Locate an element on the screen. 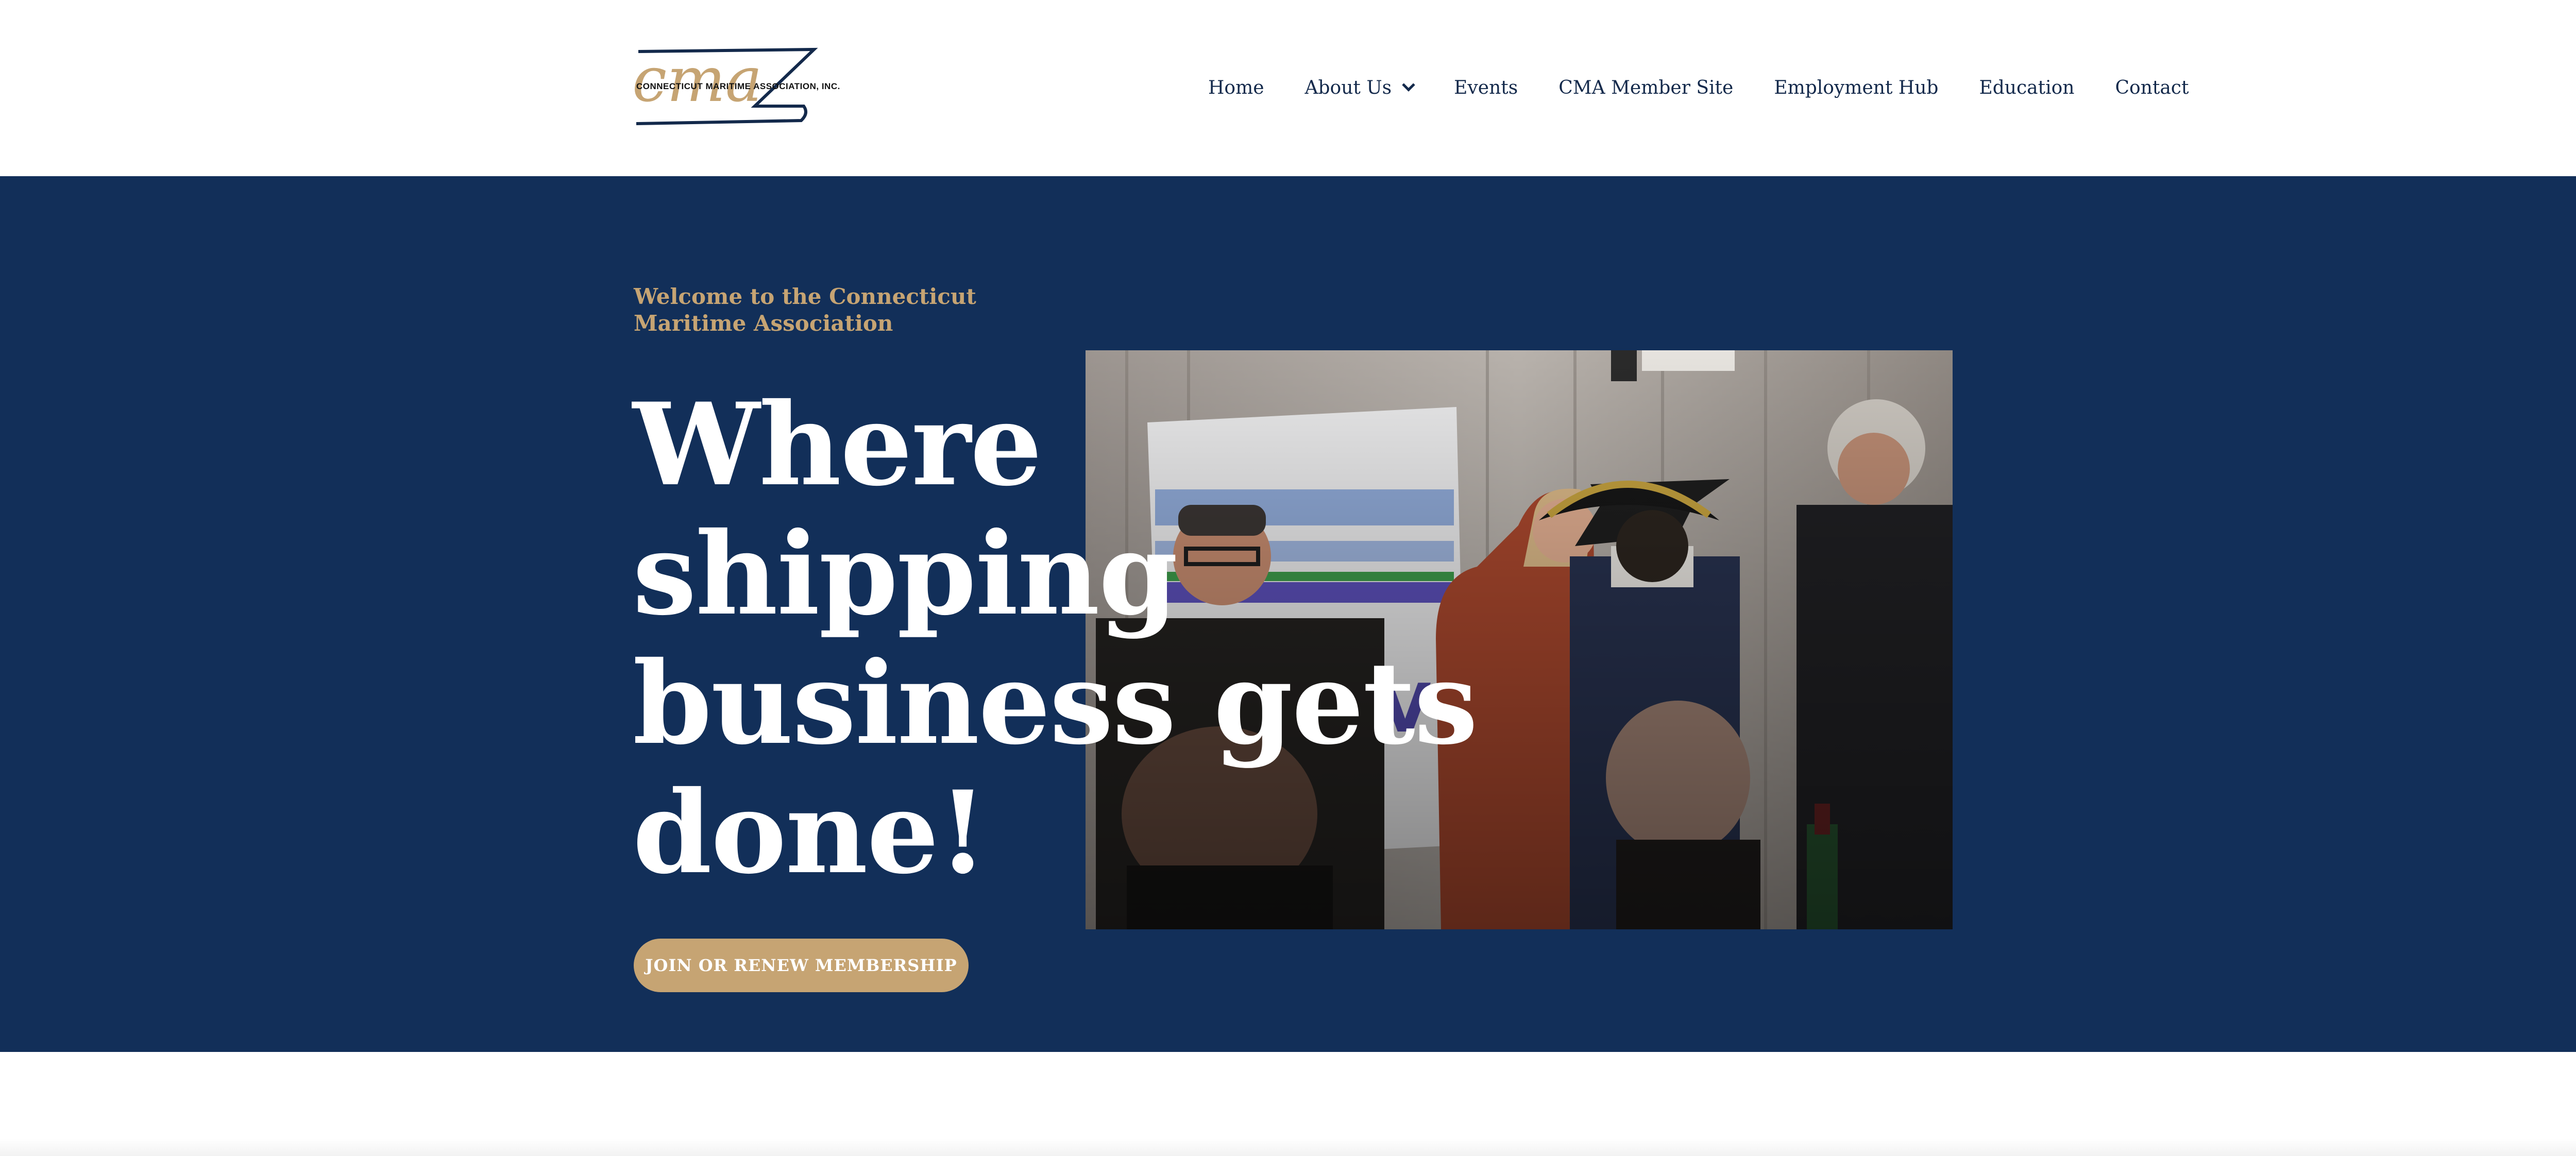 The height and width of the screenshot is (1156, 2576). nav-cma-member-site-label: CMA Member Site is located at coordinates (1646, 87).